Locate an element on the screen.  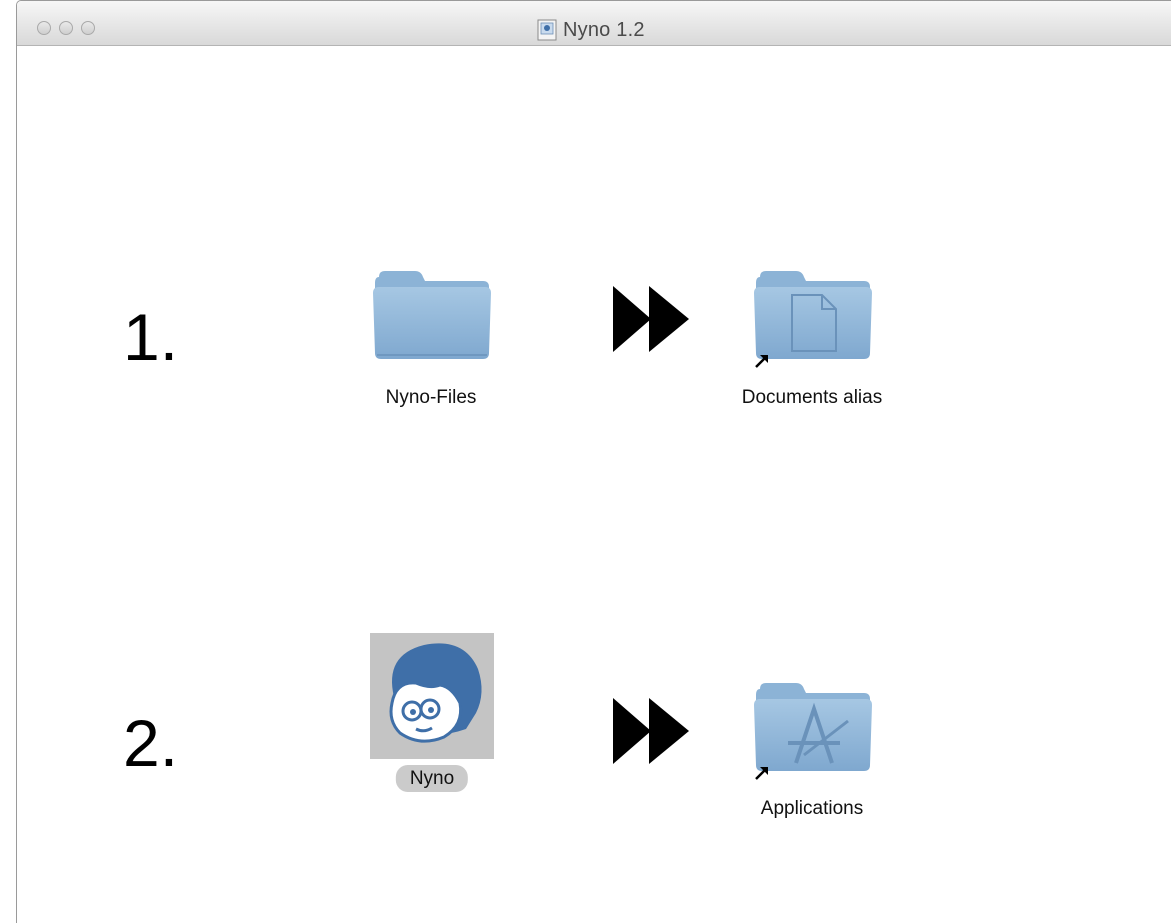
window-title-group: Nyno 1.2 is located at coordinates (591, 30).